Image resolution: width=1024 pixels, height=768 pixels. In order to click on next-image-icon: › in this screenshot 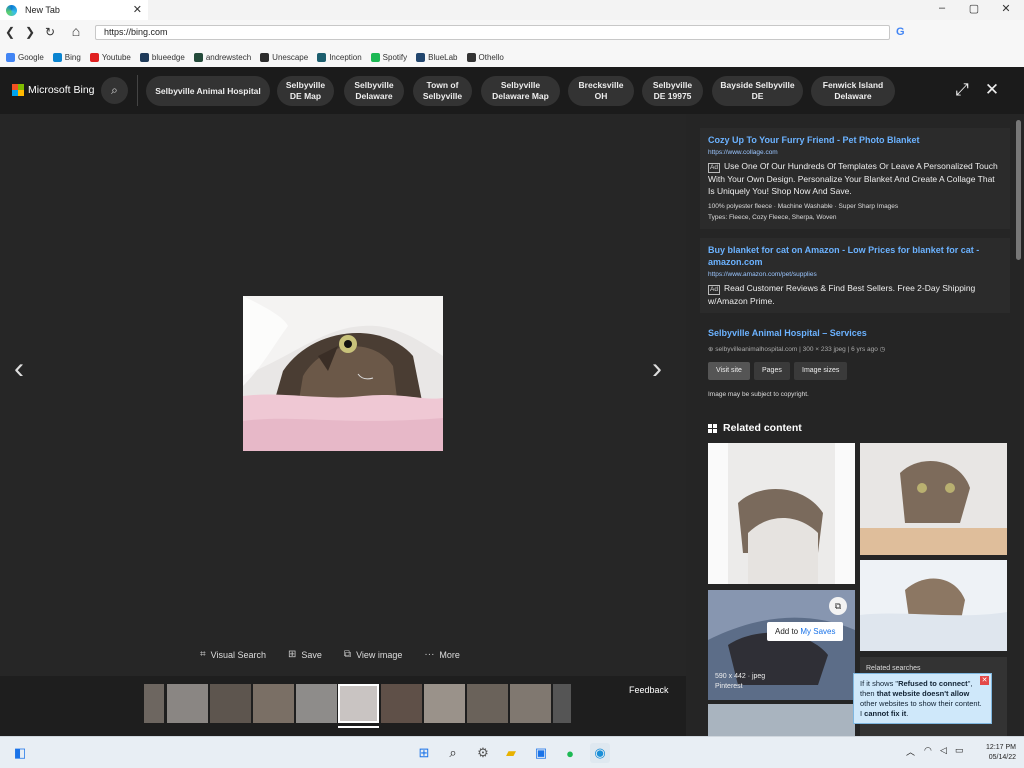, I will do `click(657, 369)`.